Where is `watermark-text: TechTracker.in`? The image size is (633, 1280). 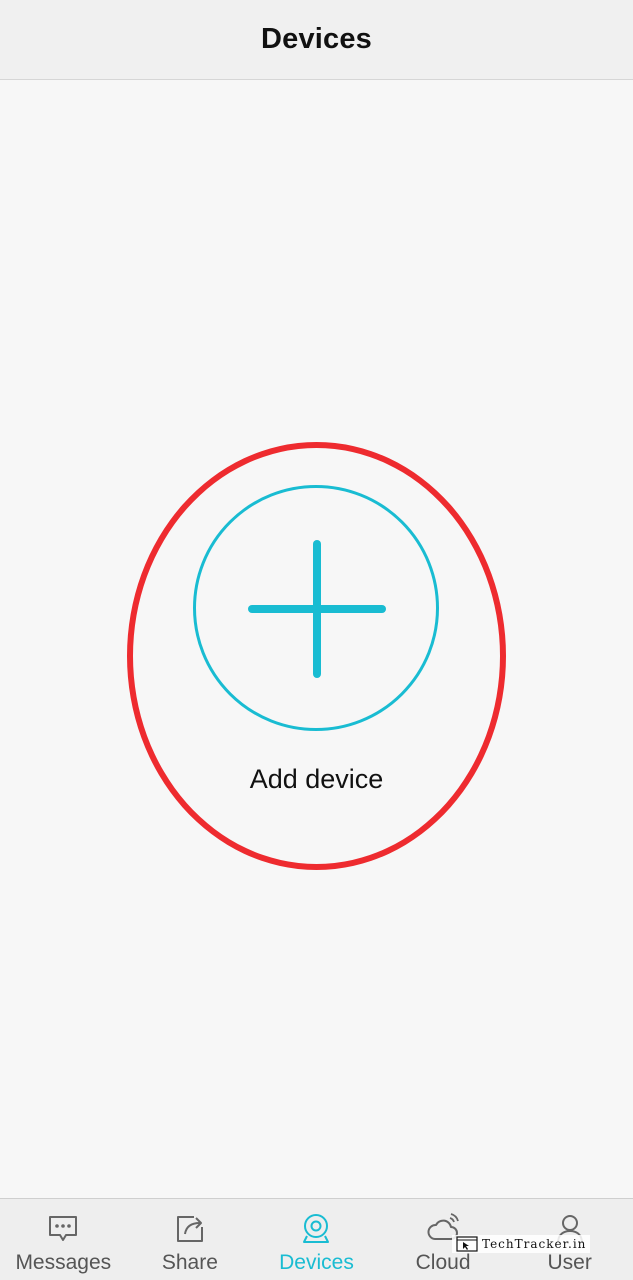 watermark-text: TechTracker.in is located at coordinates (534, 1244).